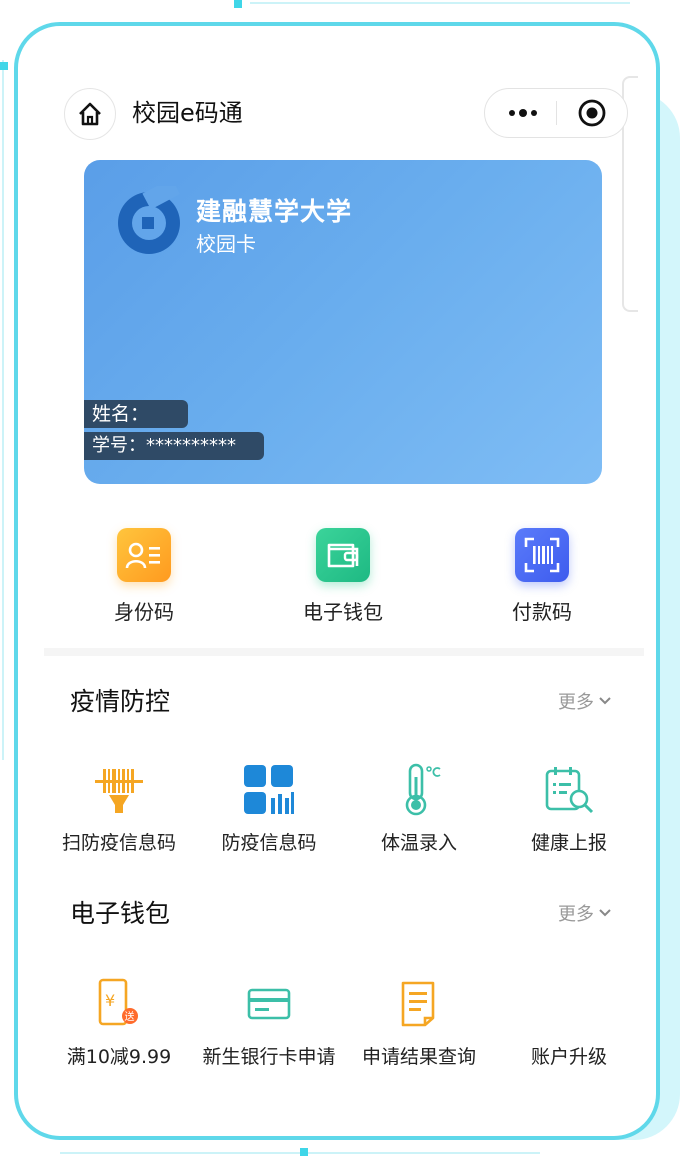 This screenshot has width=680, height=1158. I want to click on more-button, so click(523, 113).